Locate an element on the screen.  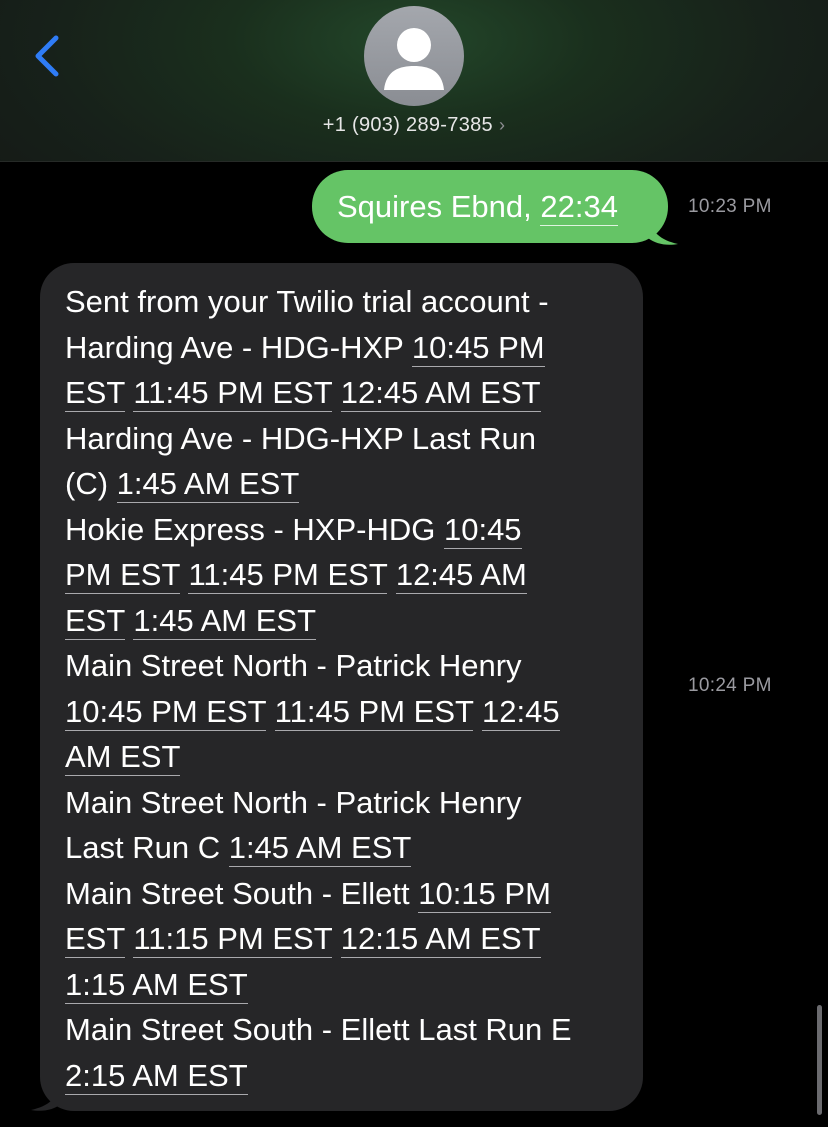
contact-avatar is located at coordinates (414, 56).